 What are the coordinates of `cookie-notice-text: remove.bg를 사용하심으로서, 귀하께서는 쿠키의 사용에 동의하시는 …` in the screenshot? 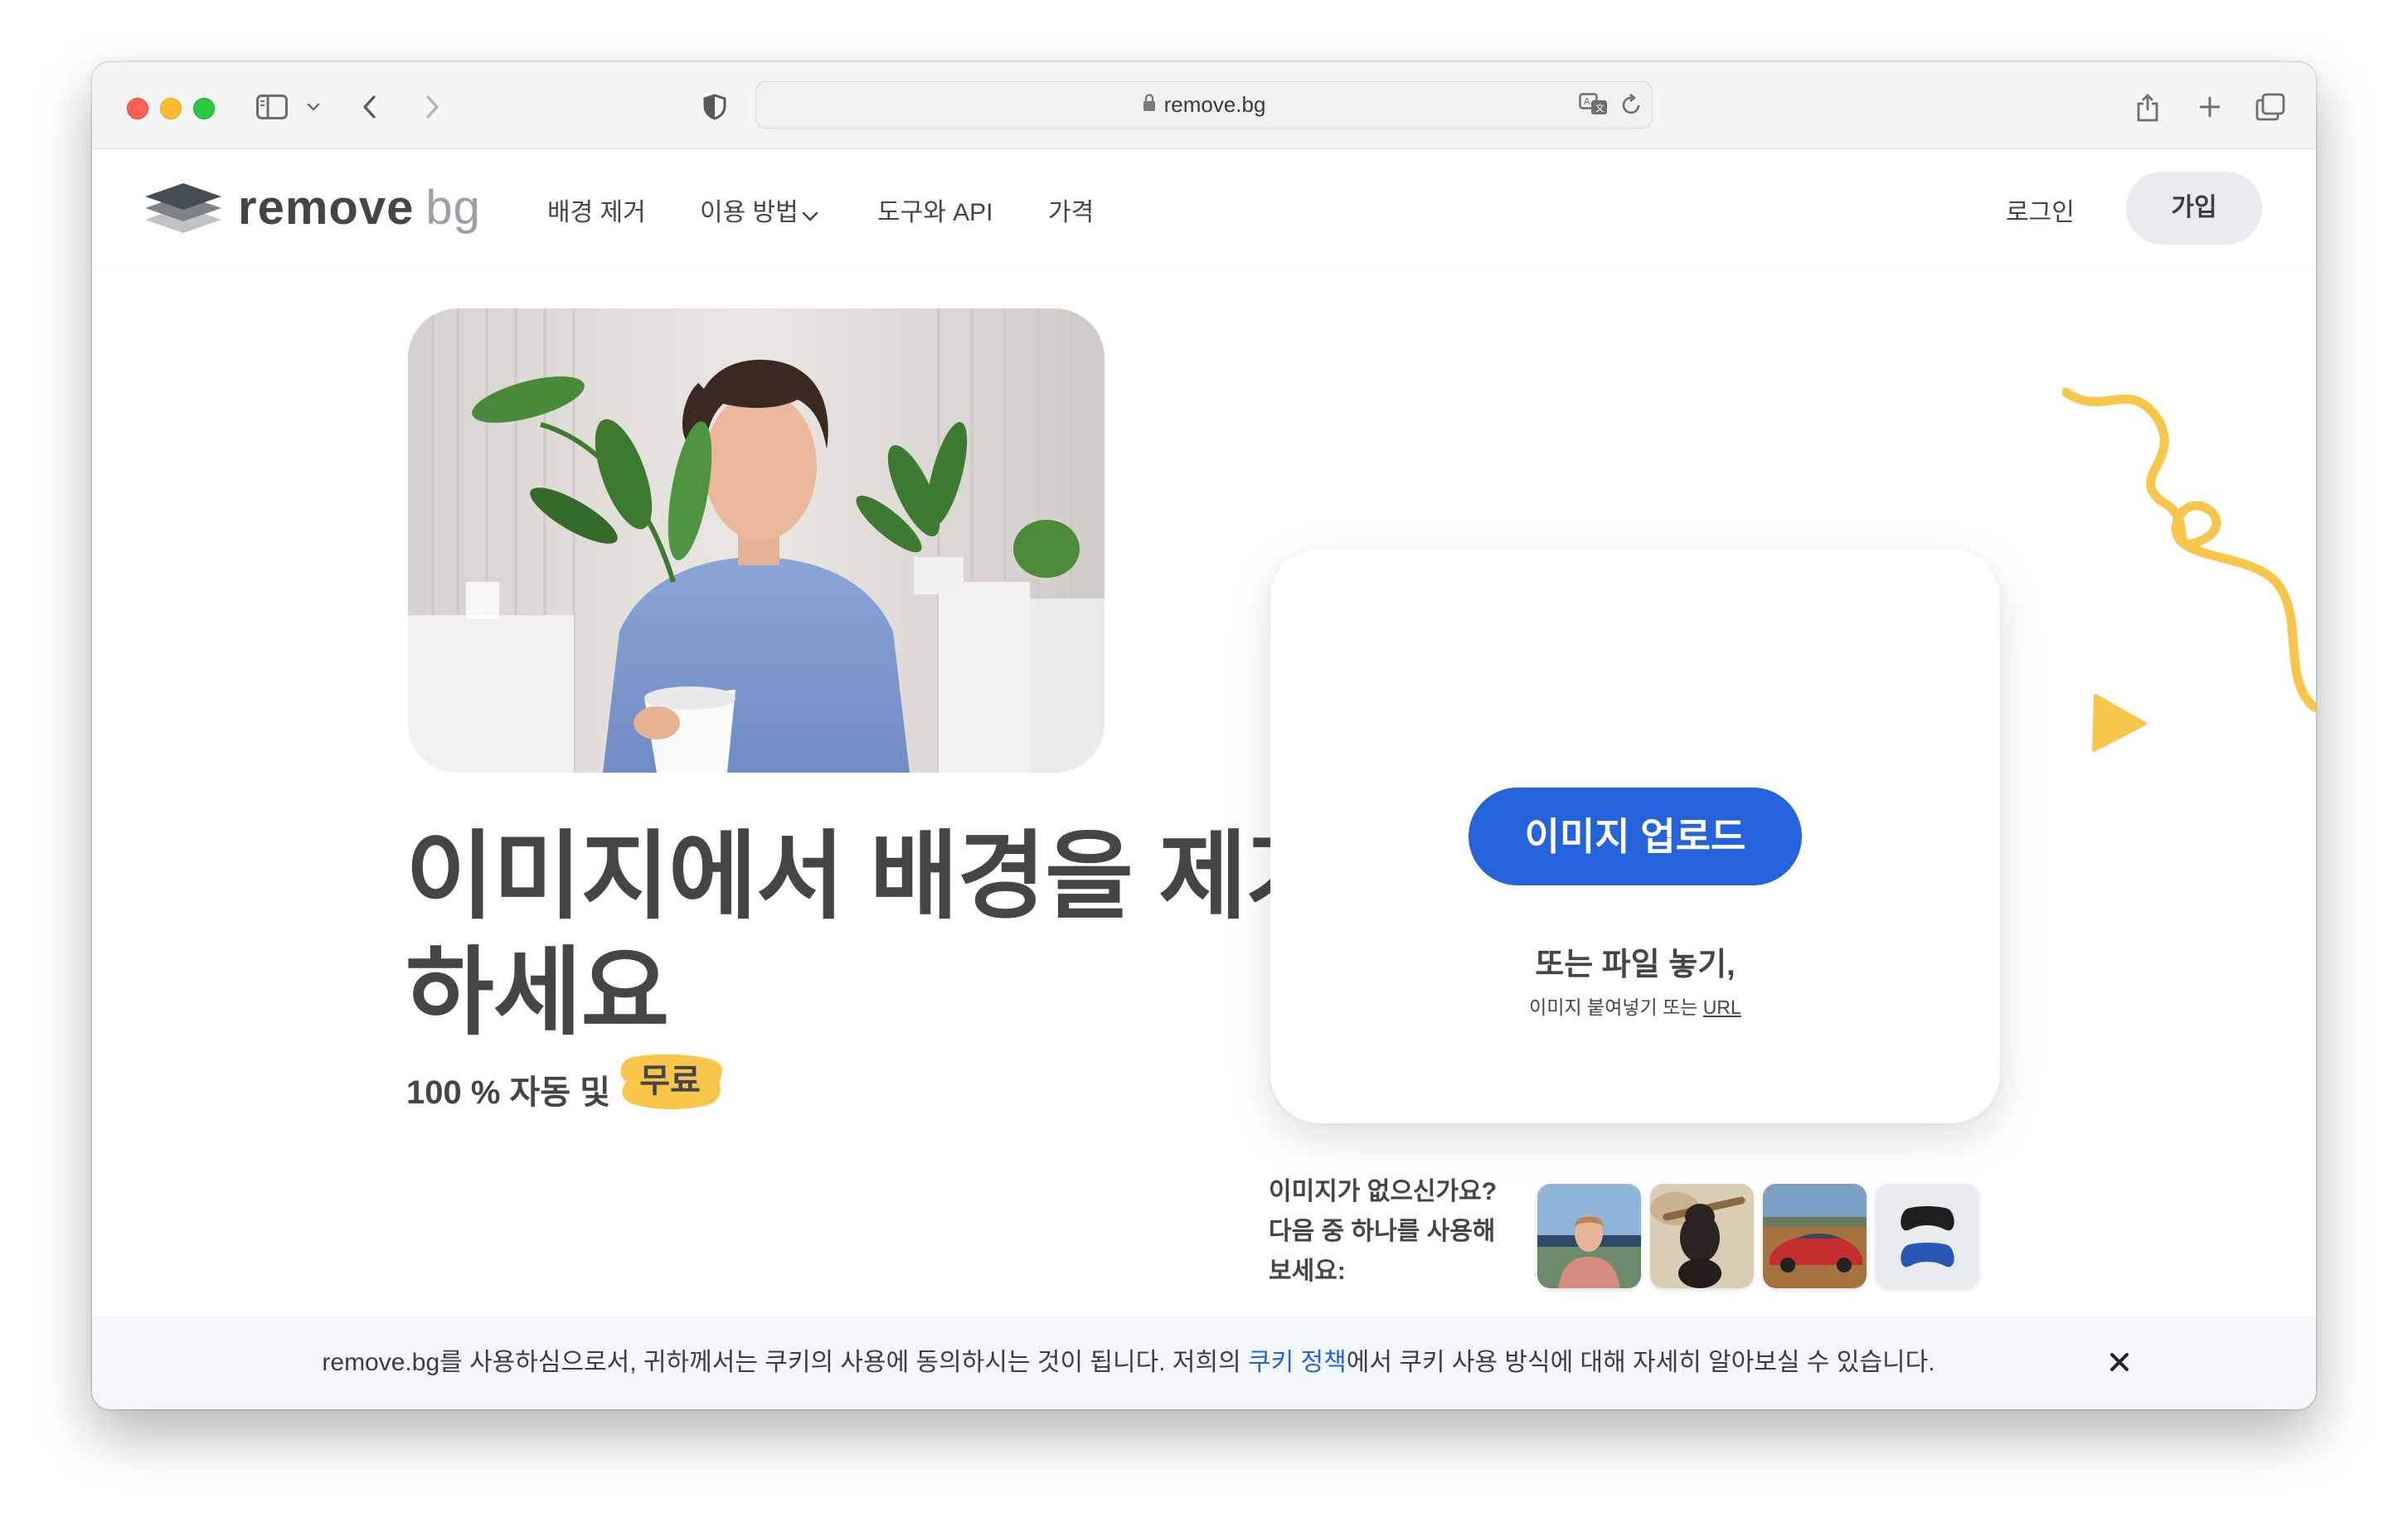 It's located at (1129, 1362).